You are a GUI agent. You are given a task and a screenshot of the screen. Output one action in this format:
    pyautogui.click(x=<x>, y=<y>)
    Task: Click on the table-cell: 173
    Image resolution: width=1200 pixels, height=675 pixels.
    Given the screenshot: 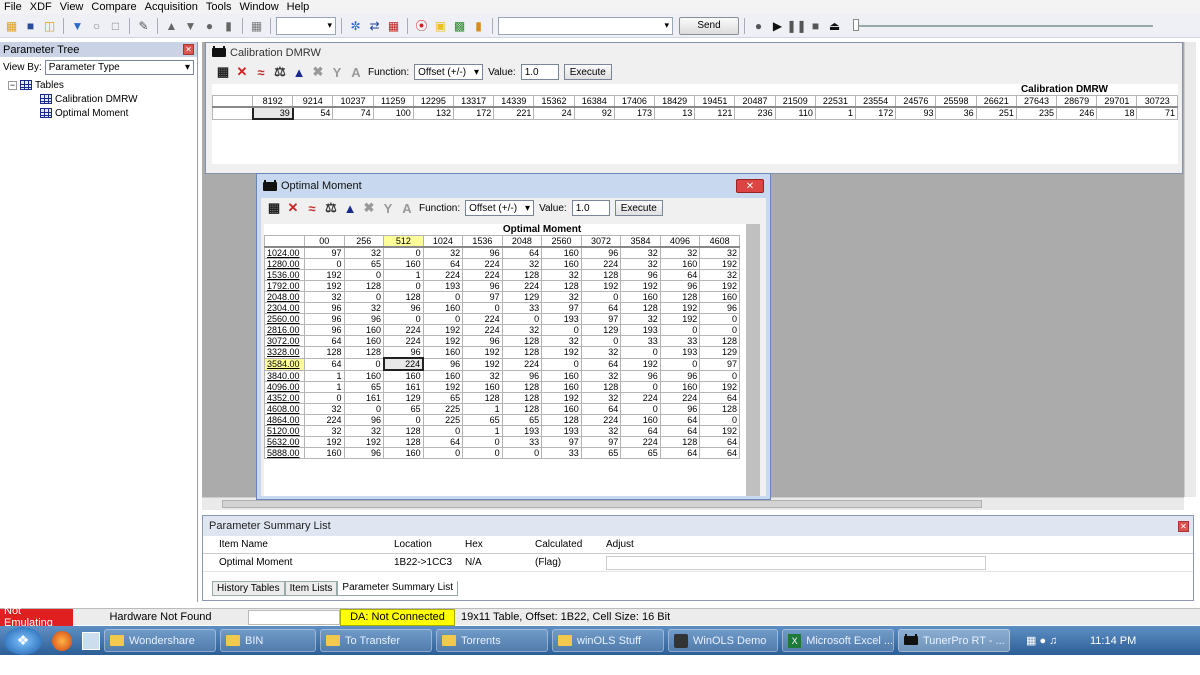 What is the action you would take?
    pyautogui.click(x=634, y=113)
    